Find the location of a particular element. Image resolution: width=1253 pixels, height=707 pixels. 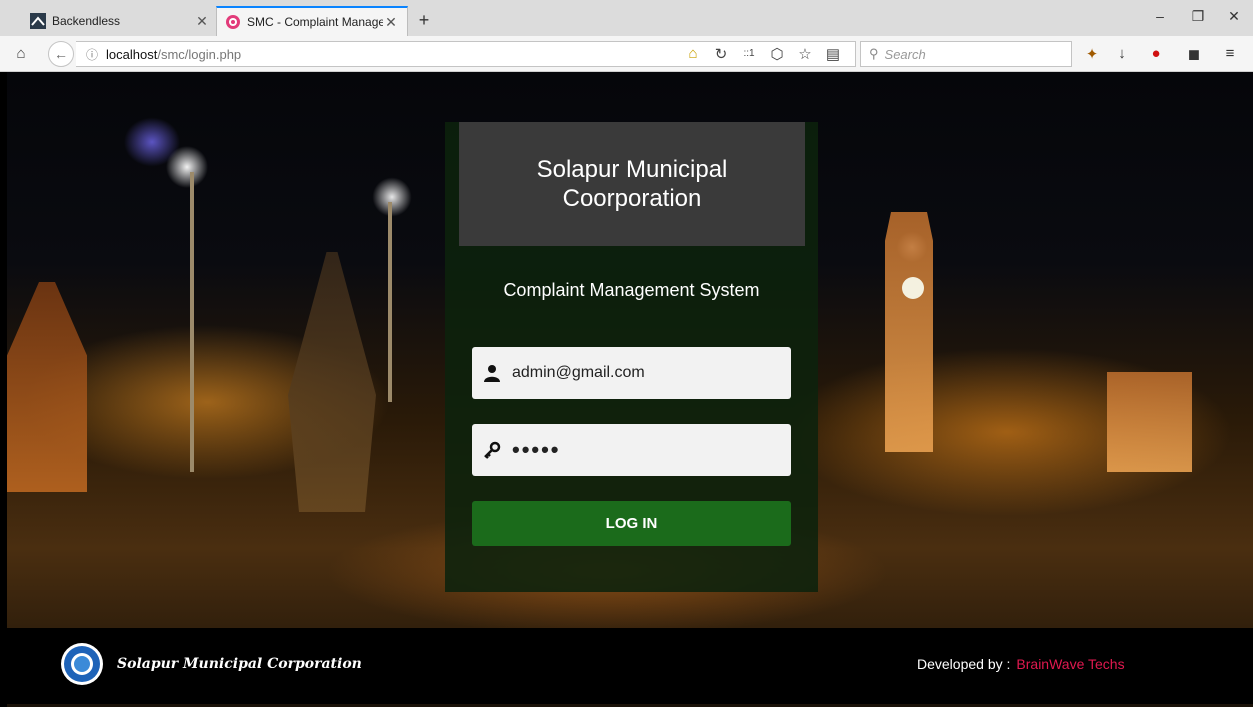

password-field: ••••• is located at coordinates (631, 450).